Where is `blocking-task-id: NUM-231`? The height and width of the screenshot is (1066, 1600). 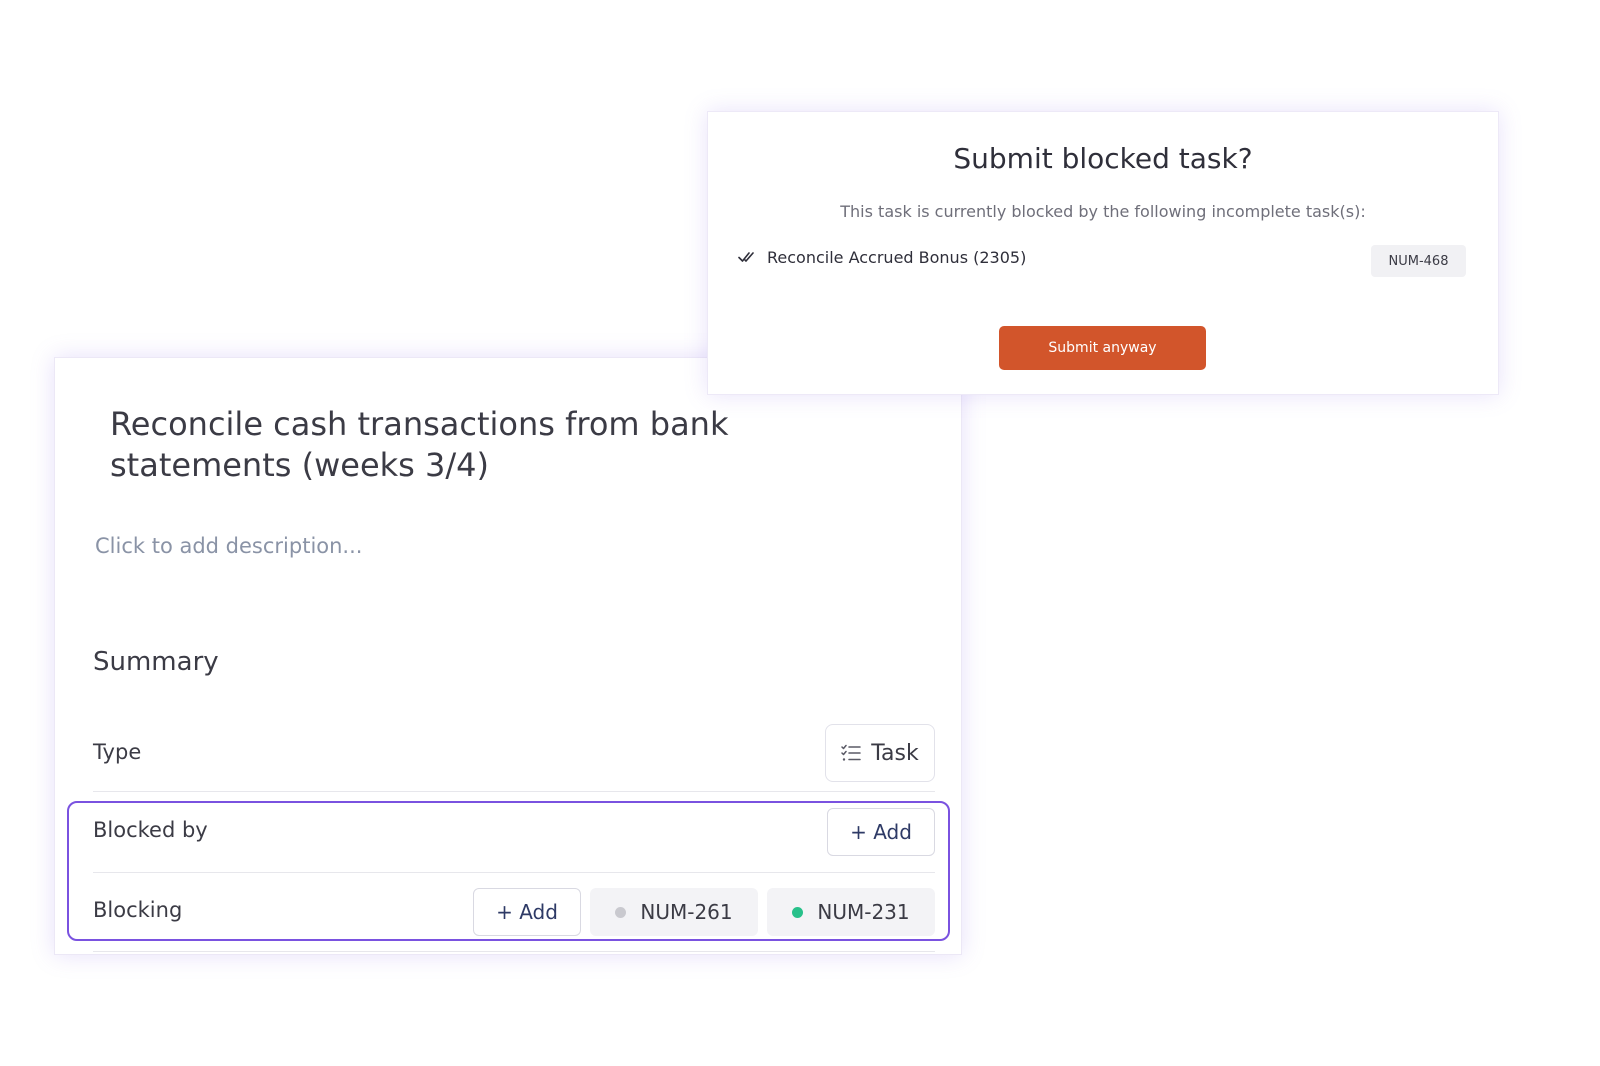
blocking-task-id: NUM-231 is located at coordinates (863, 912).